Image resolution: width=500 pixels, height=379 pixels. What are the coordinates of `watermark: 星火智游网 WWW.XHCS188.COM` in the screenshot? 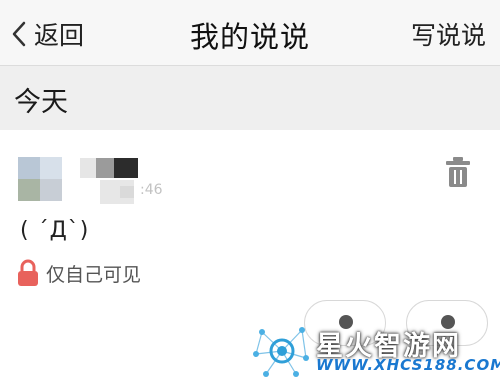 It's located at (375, 350).